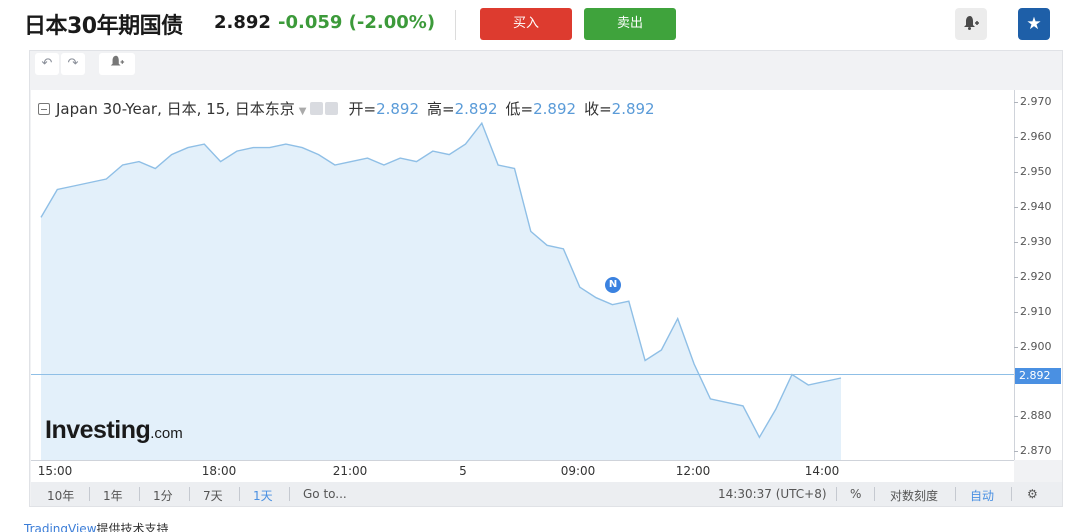  I want to click on undo-icon: ↶, so click(47, 63).